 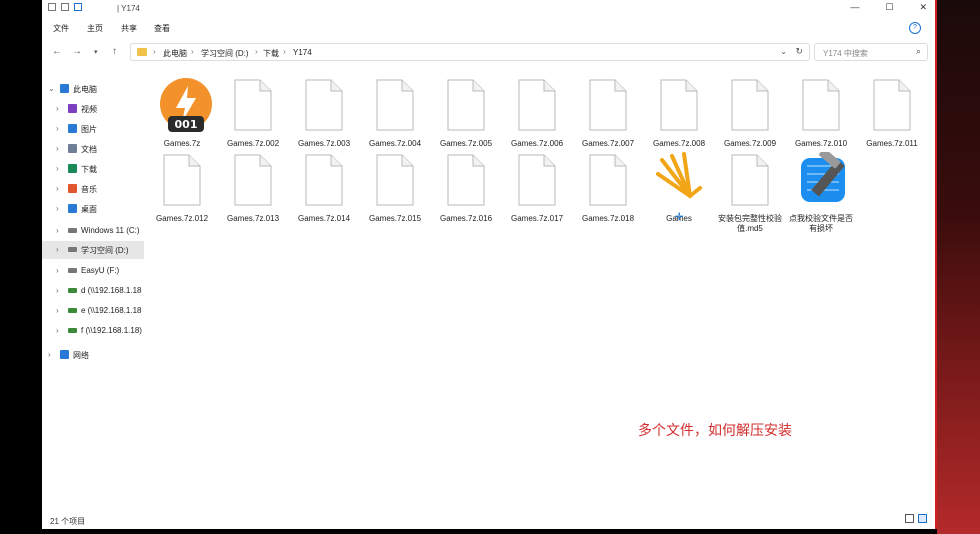 I want to click on menu-file: 文件, so click(x=61, y=28).